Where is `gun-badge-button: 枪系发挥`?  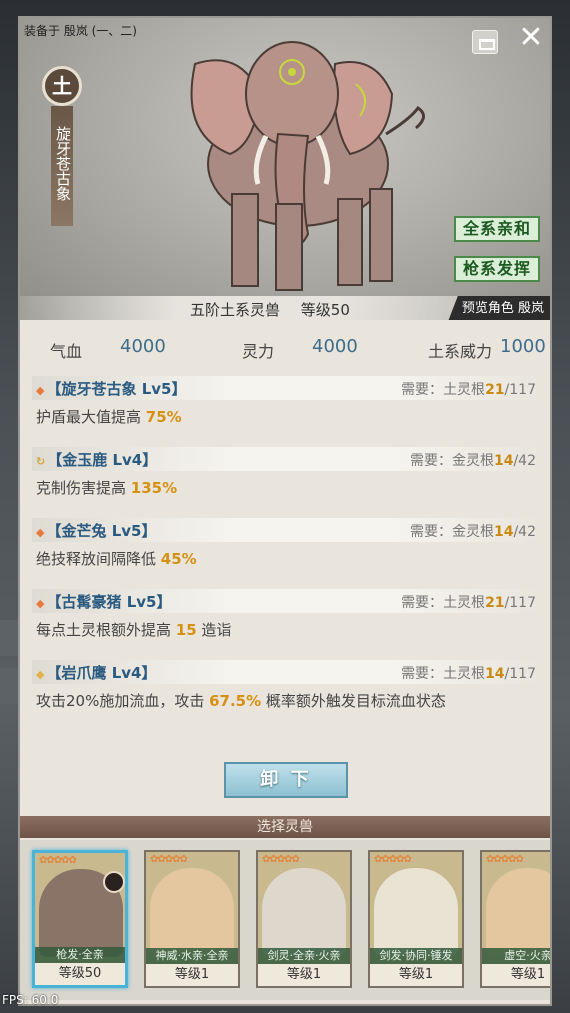 gun-badge-button: 枪系发挥 is located at coordinates (497, 269).